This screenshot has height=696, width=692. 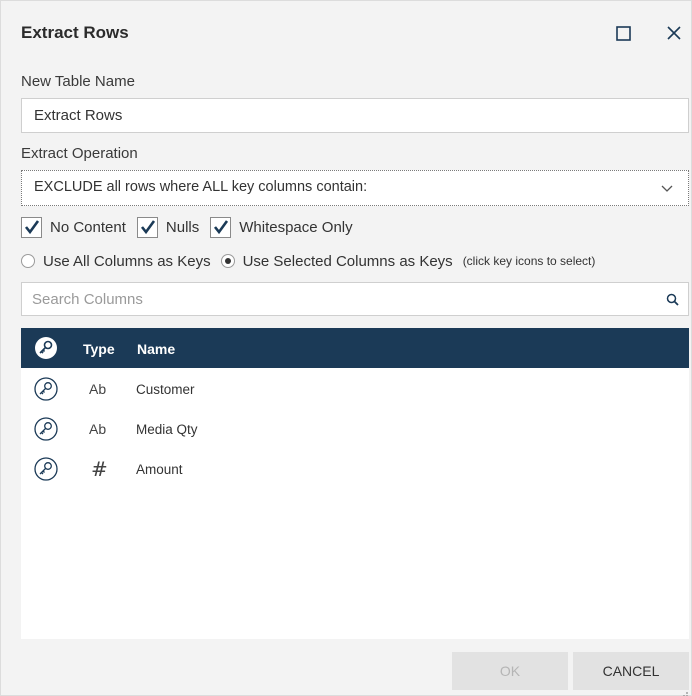 I want to click on dialog-title: Extract Rows, so click(x=75, y=32).